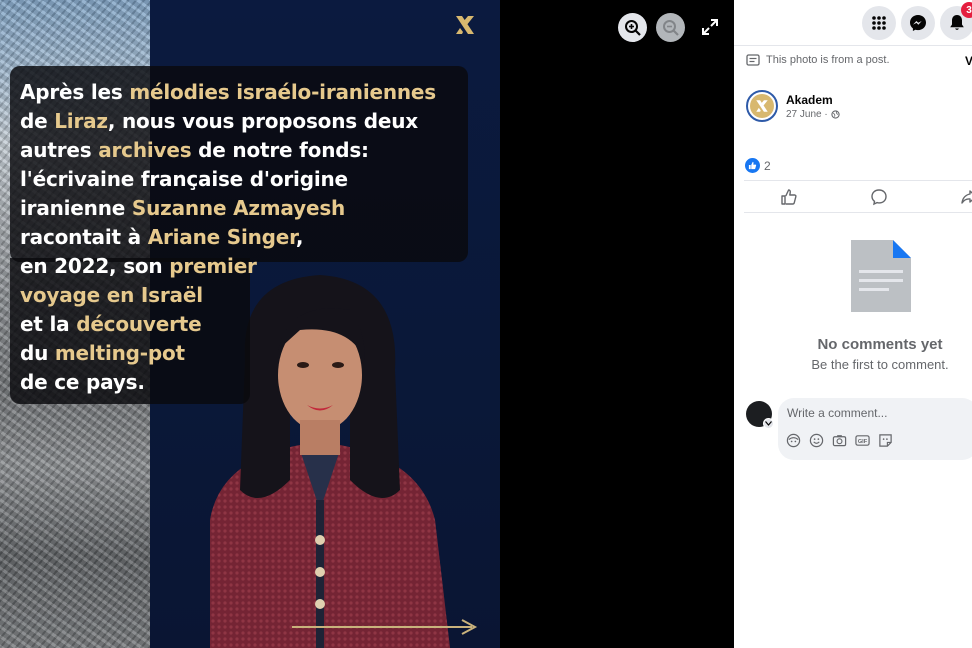 The height and width of the screenshot is (648, 972). What do you see at coordinates (240, 324) in the screenshot?
I see `caption-line: et la découverte` at bounding box center [240, 324].